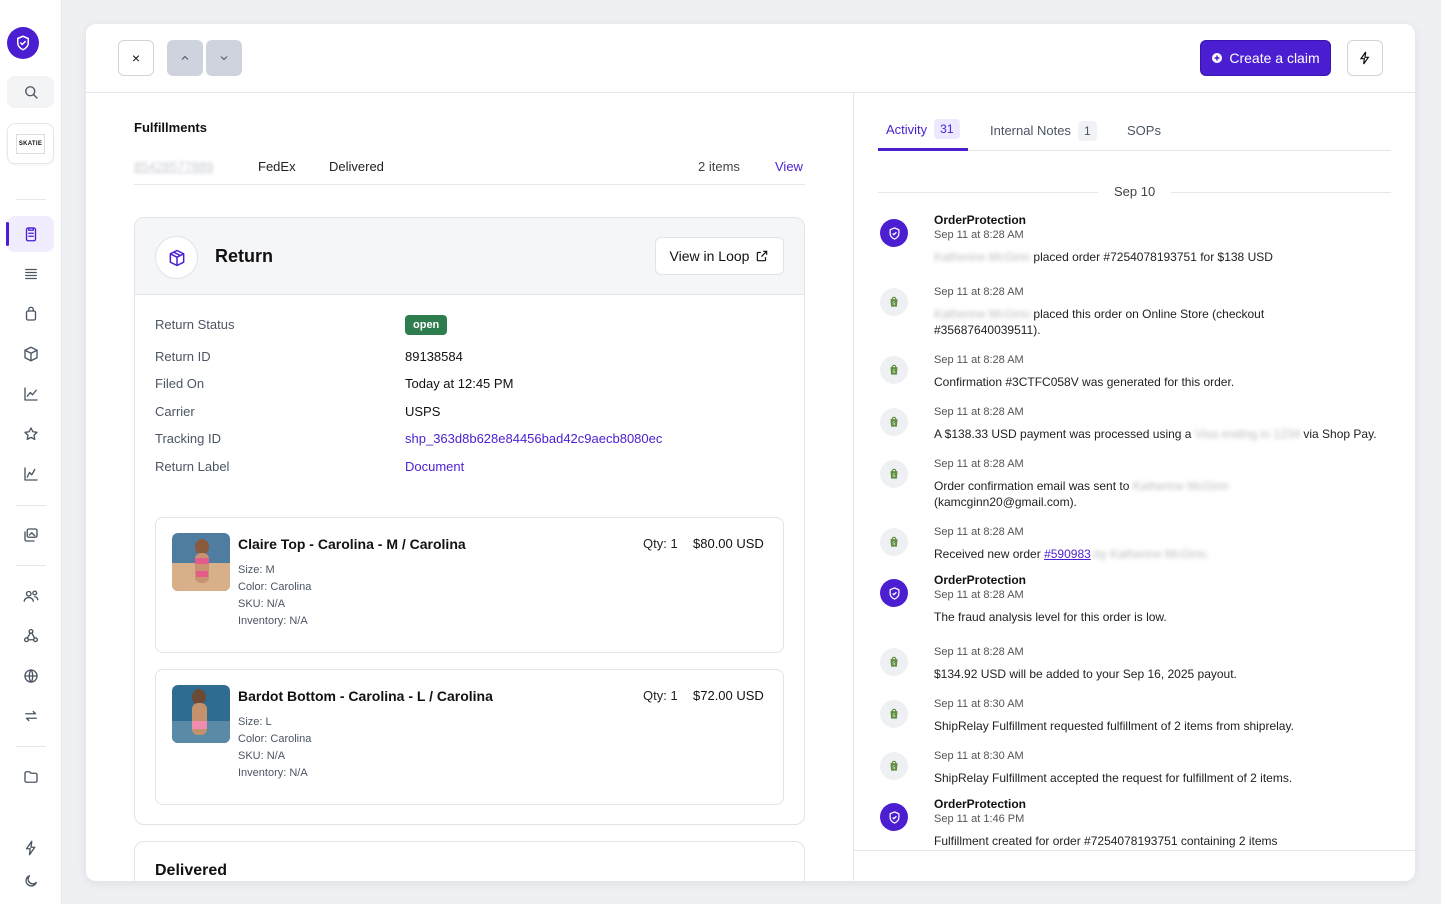 The image size is (1441, 904). Describe the element at coordinates (728, 695) in the screenshot. I see `item-price: $72.00 USD` at that location.